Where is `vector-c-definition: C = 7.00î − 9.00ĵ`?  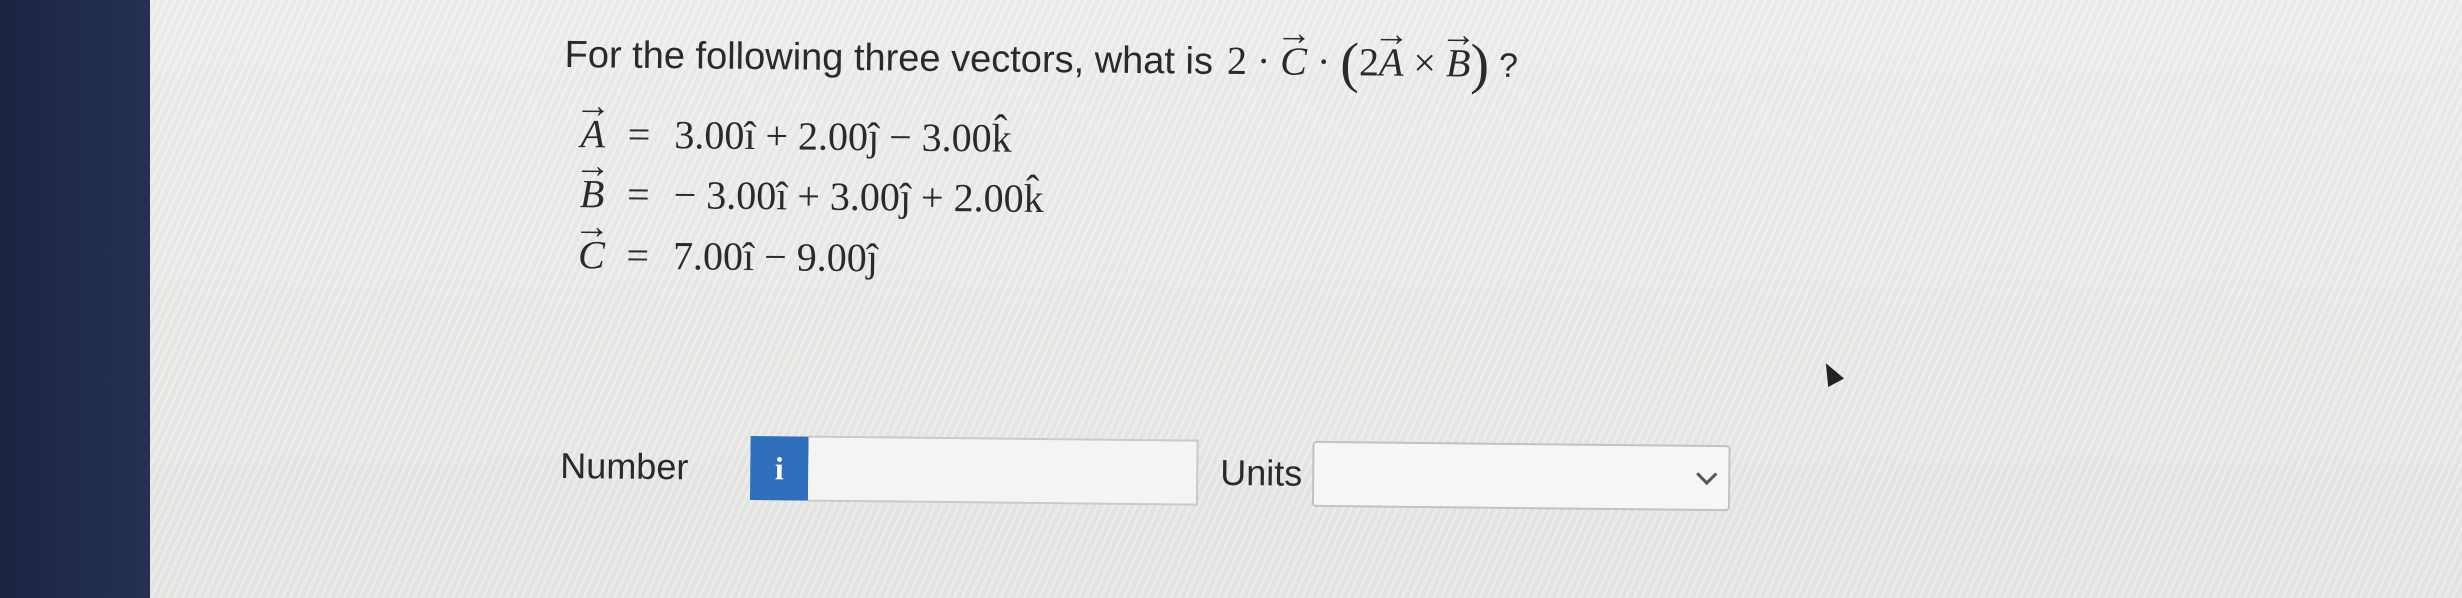 vector-c-definition: C = 7.00î − 9.00ĵ is located at coordinates (722, 256).